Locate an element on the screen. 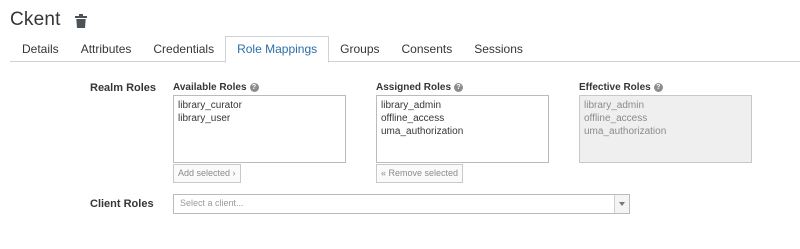  client-roles-label: Client Roles is located at coordinates (122, 204).